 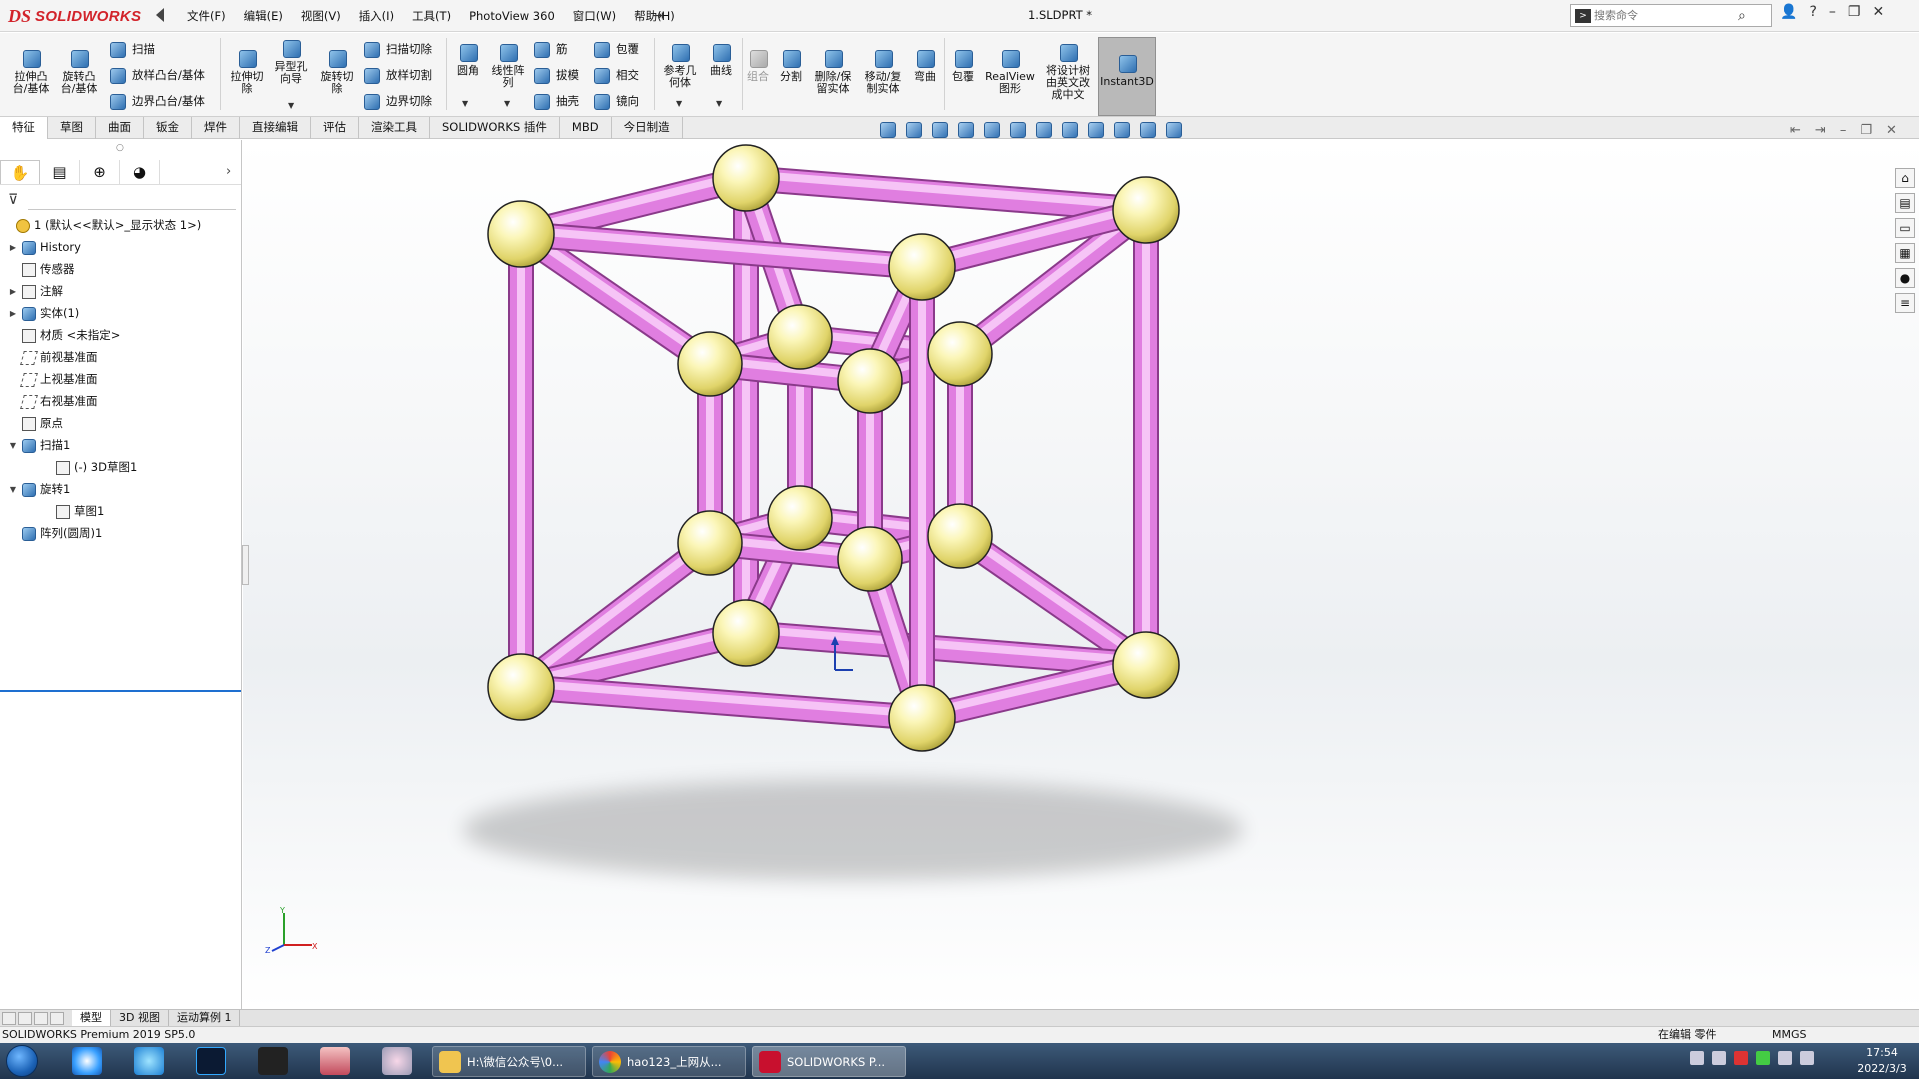 What do you see at coordinates (925, 65) in the screenshot?
I see `flex-button: 弯曲` at bounding box center [925, 65].